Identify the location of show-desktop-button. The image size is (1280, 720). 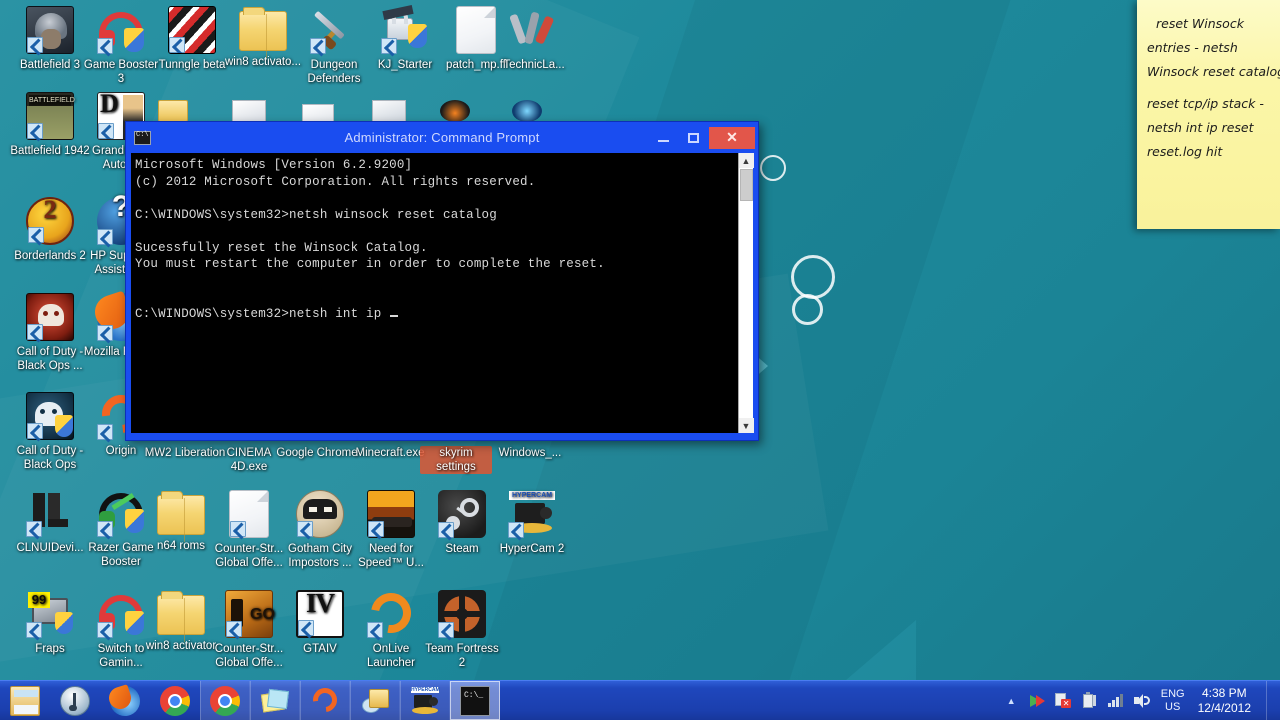
(1270, 700).